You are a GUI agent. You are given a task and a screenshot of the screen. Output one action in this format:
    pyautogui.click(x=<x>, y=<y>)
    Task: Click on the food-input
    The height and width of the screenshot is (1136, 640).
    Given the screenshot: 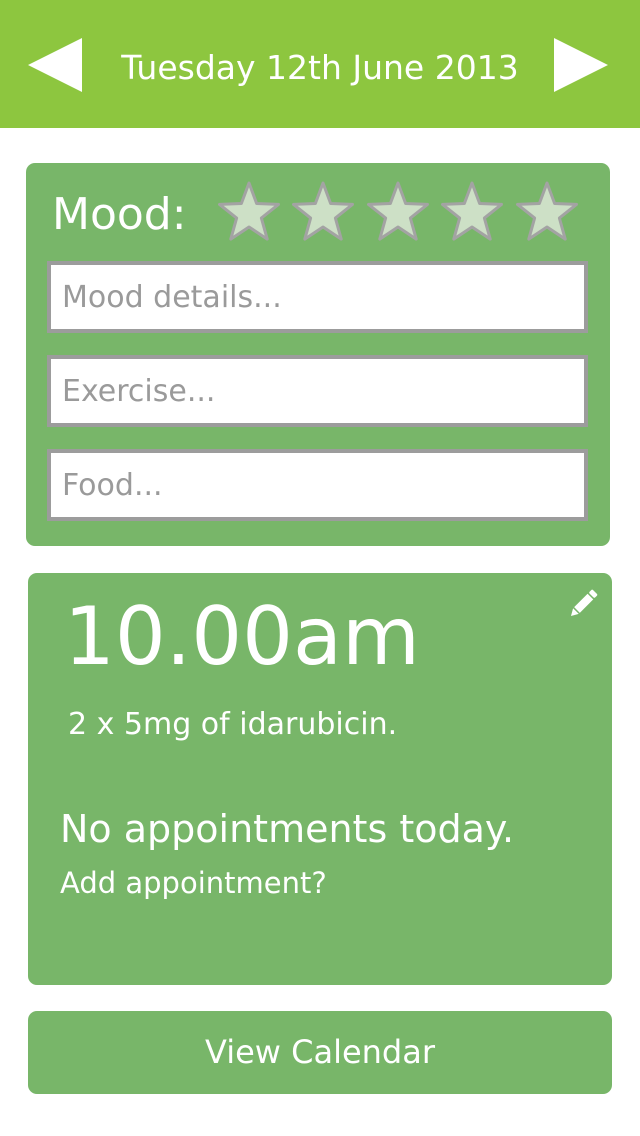 What is the action you would take?
    pyautogui.click(x=317, y=485)
    